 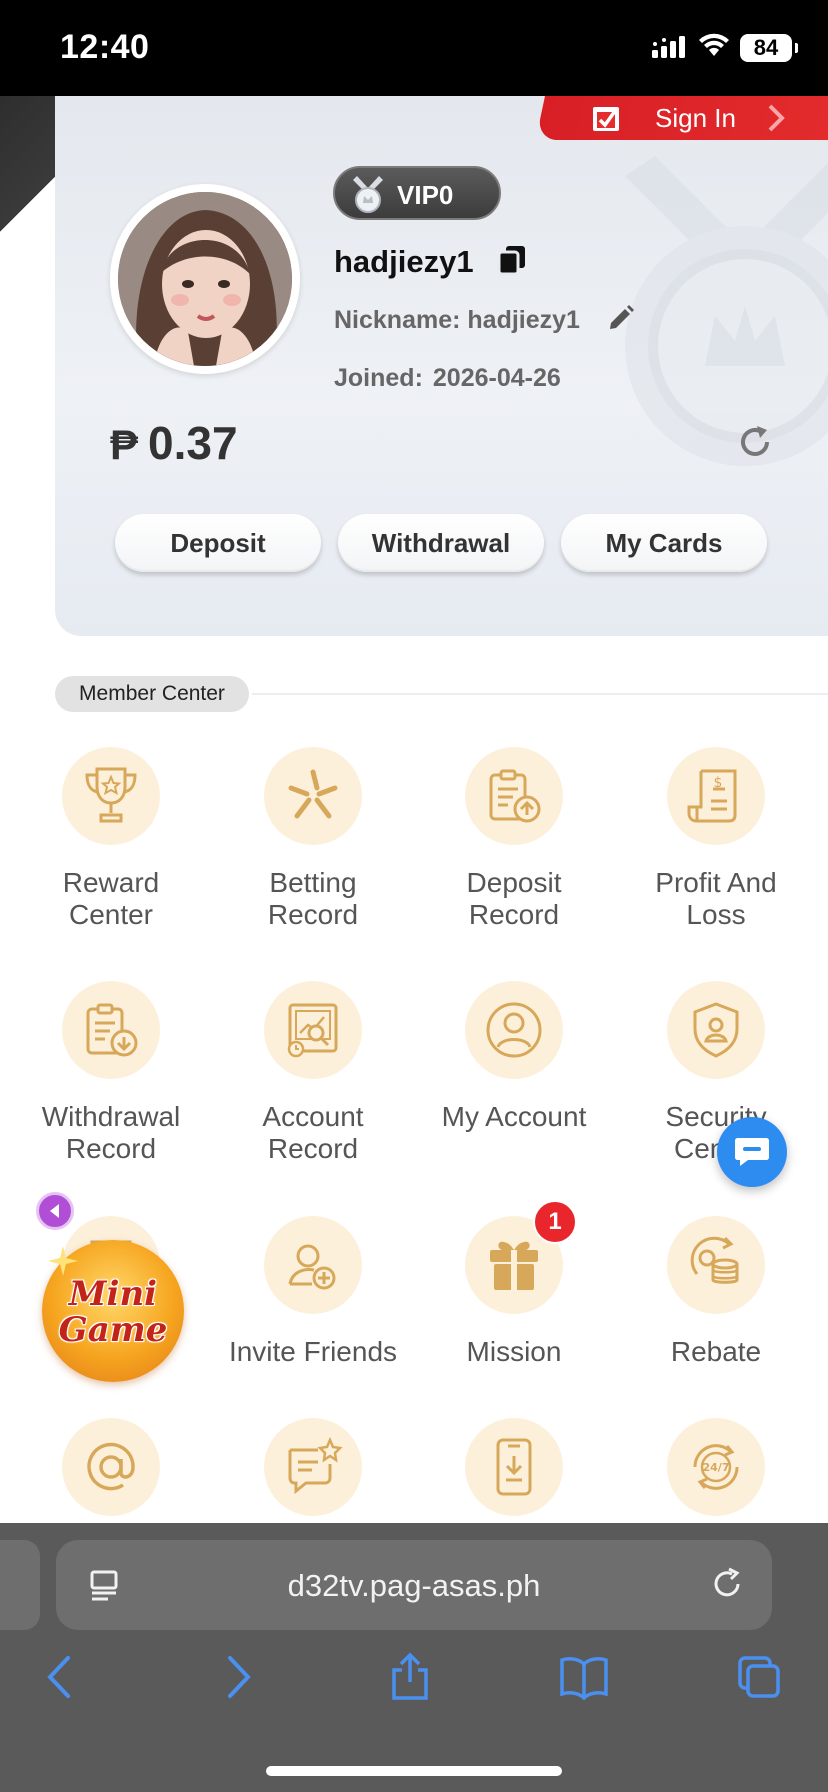 I want to click on mission-item: 1 Mission, so click(x=514, y=1284).